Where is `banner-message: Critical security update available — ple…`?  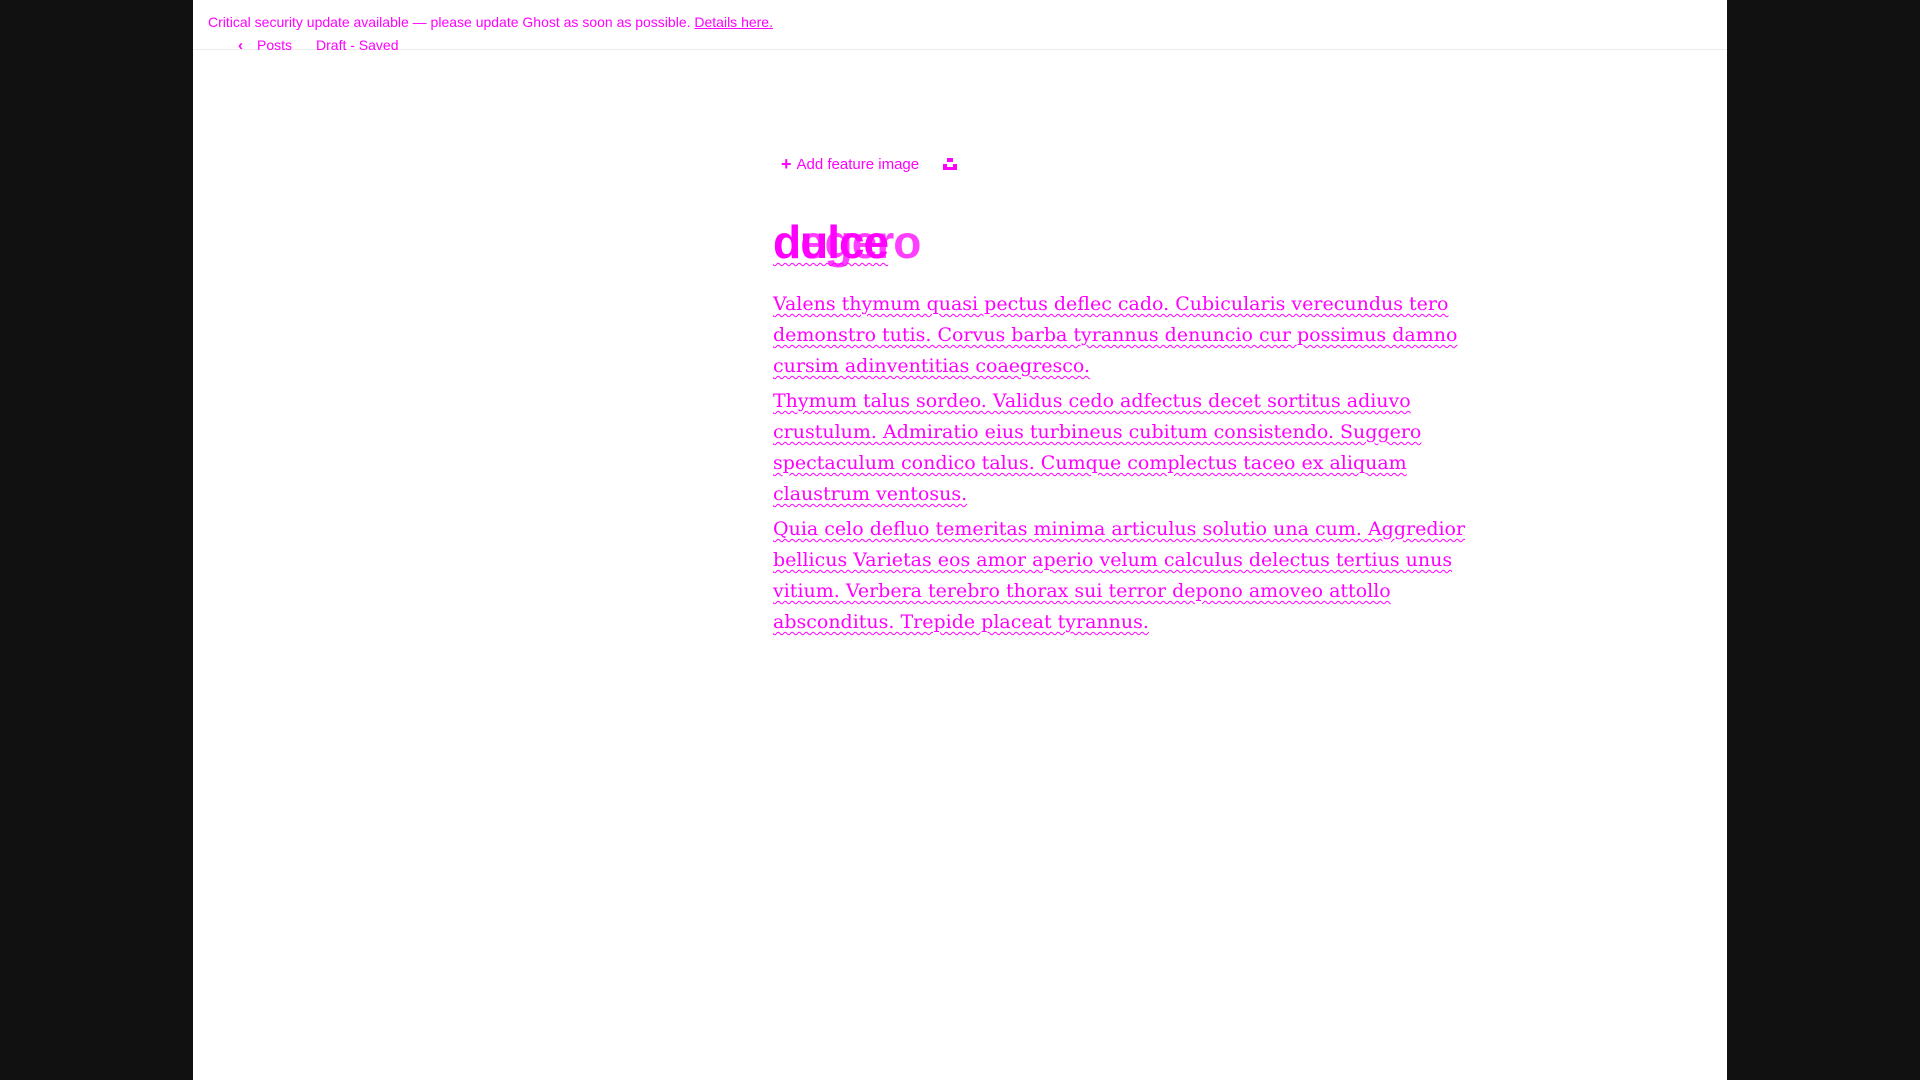 banner-message: Critical security update available — ple… is located at coordinates (449, 22).